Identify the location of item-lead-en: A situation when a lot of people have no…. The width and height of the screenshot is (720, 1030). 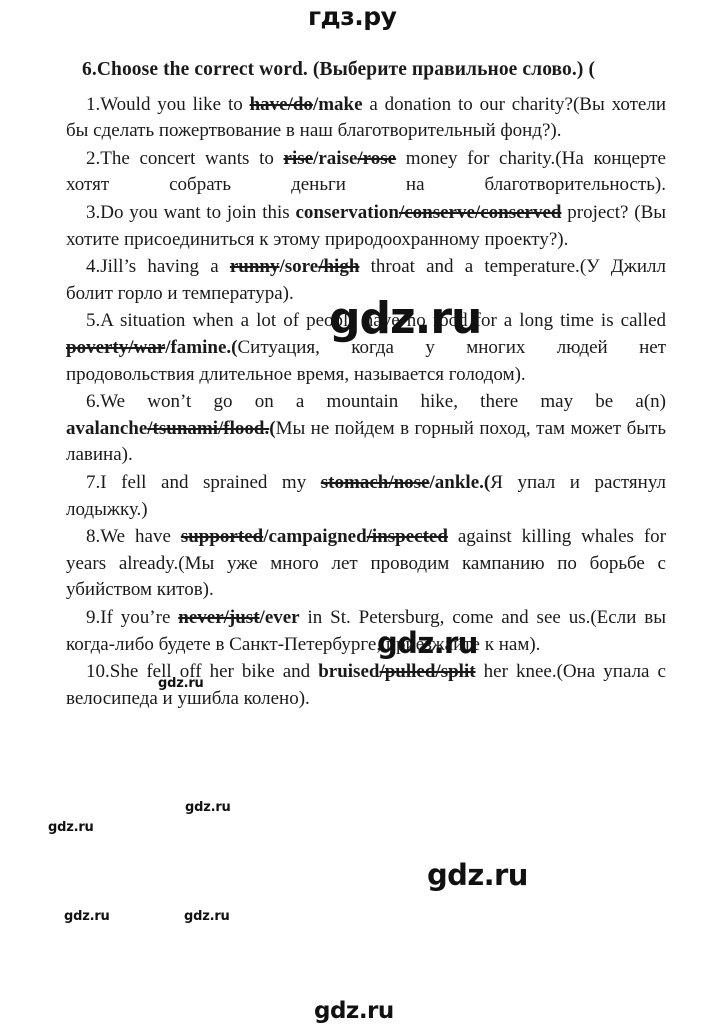
(383, 321).